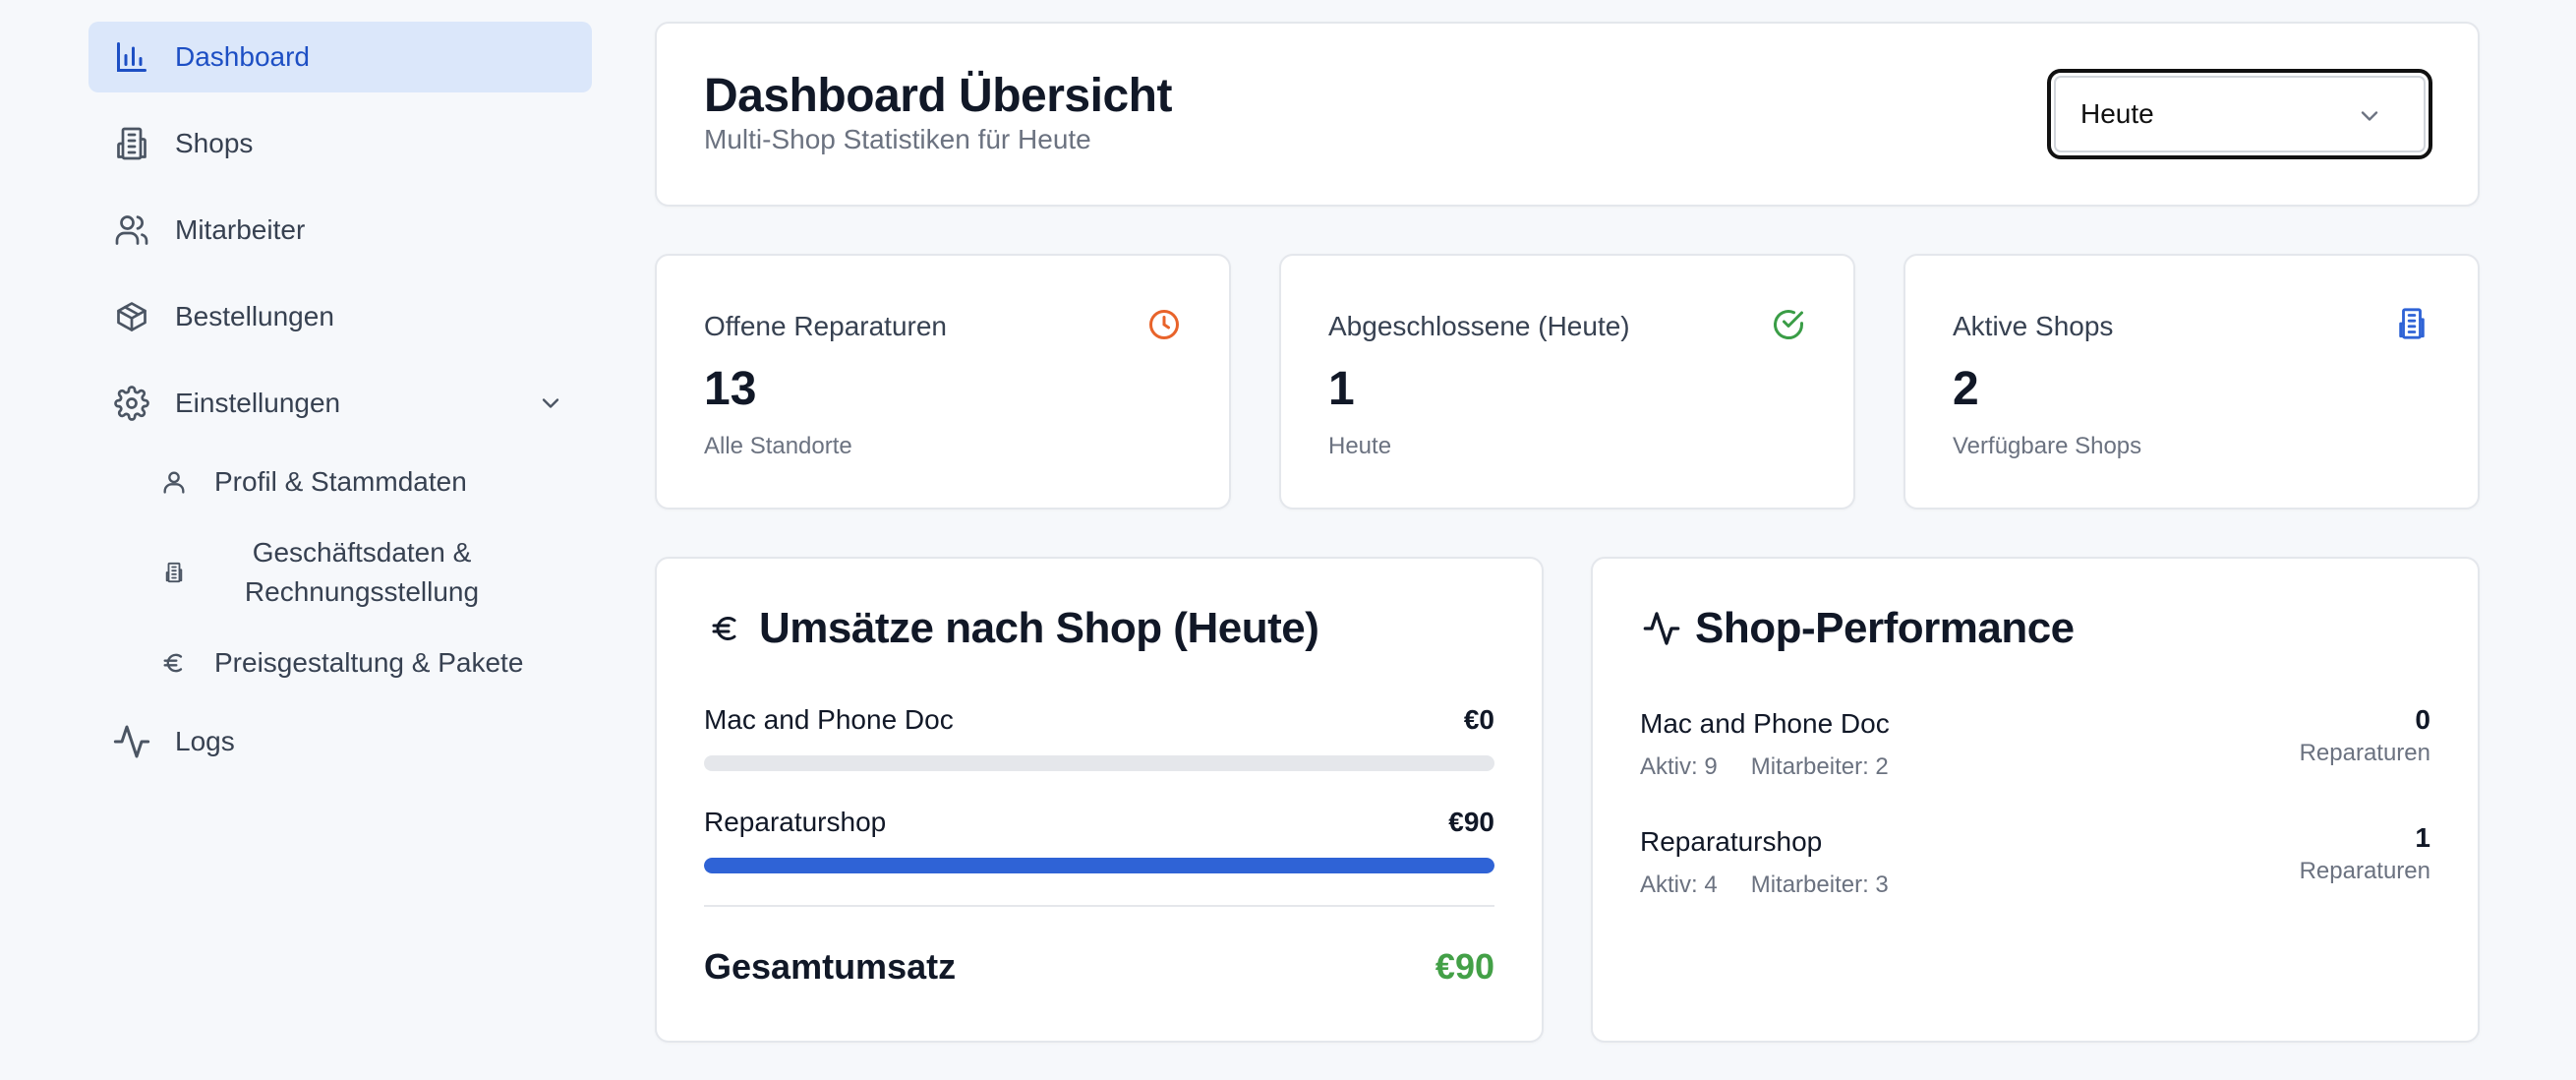 Image resolution: width=2576 pixels, height=1080 pixels. I want to click on stat-card-abgeschlossene: Abgeschlossene (Heute) 1 Heute, so click(1567, 382).